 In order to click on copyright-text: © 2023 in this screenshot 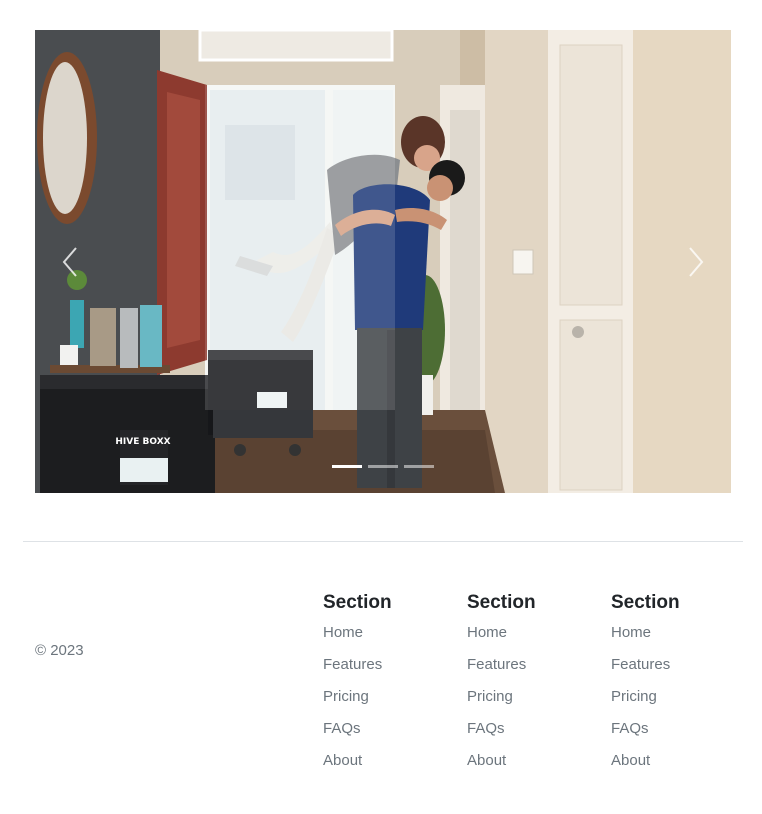, I will do `click(59, 650)`.